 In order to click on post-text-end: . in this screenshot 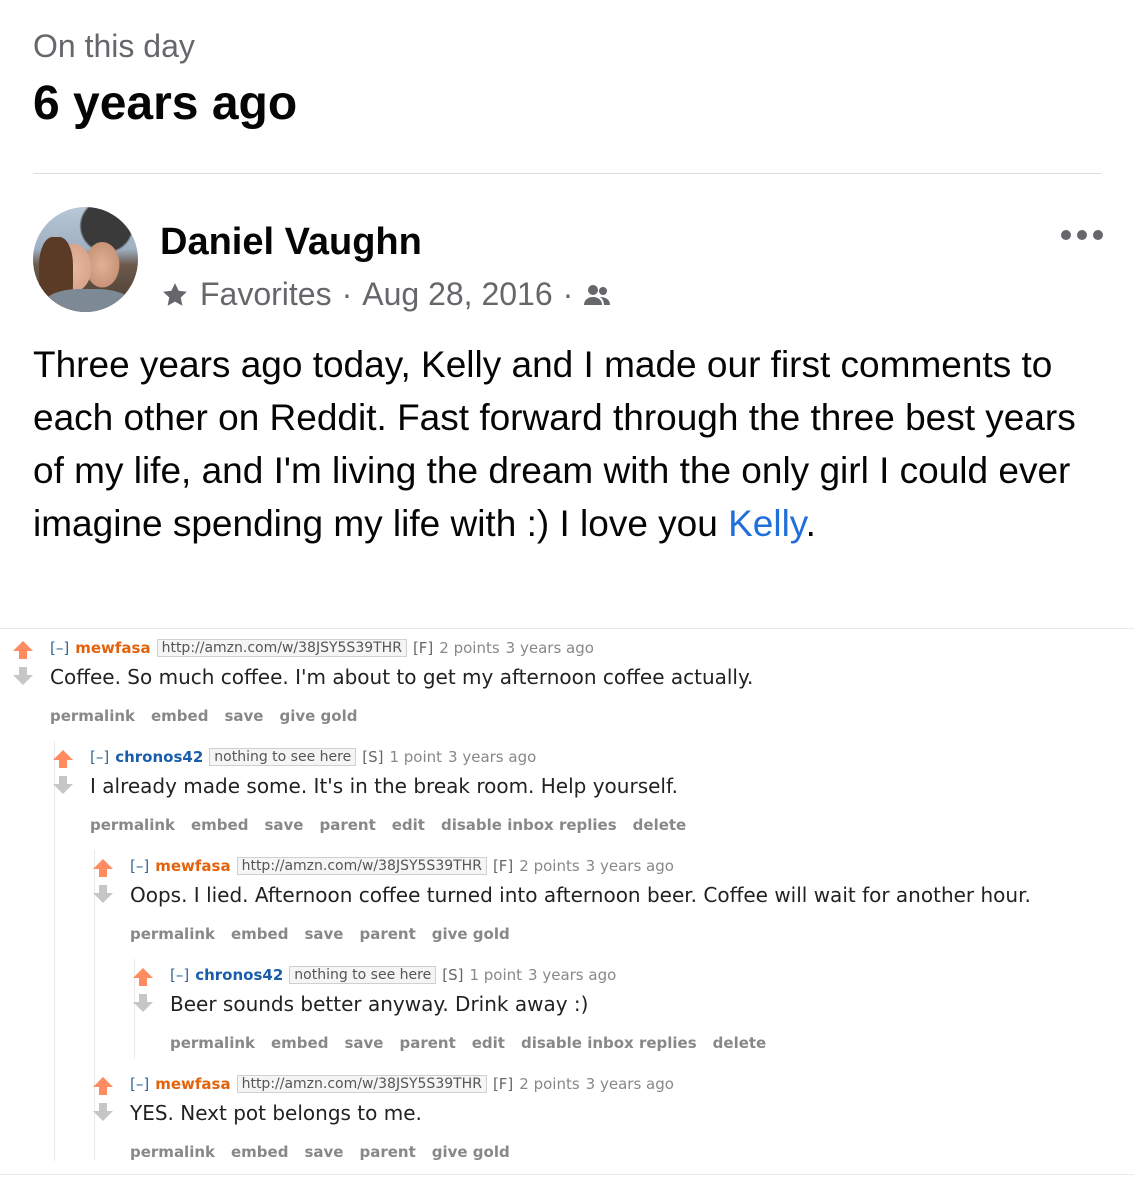, I will do `click(810, 523)`.